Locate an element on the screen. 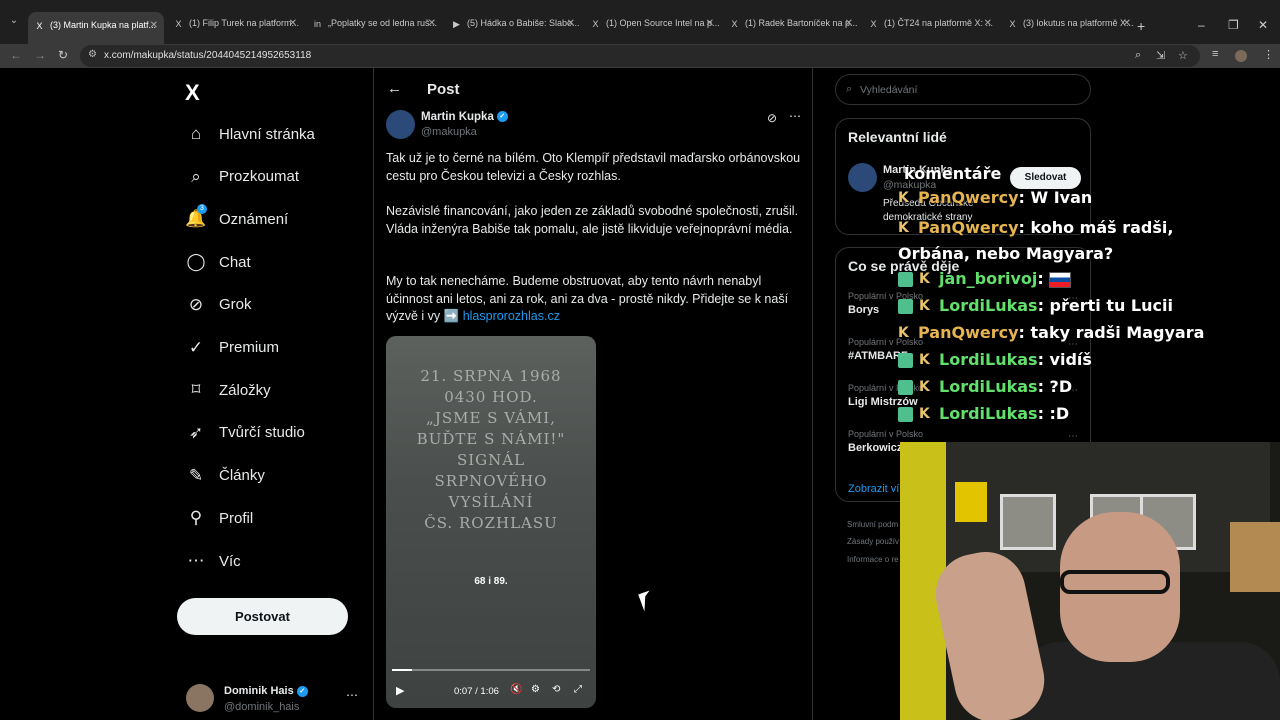 This screenshot has height=720, width=1280. sidebar-item-more: ⋯ Víc is located at coordinates (213, 561).